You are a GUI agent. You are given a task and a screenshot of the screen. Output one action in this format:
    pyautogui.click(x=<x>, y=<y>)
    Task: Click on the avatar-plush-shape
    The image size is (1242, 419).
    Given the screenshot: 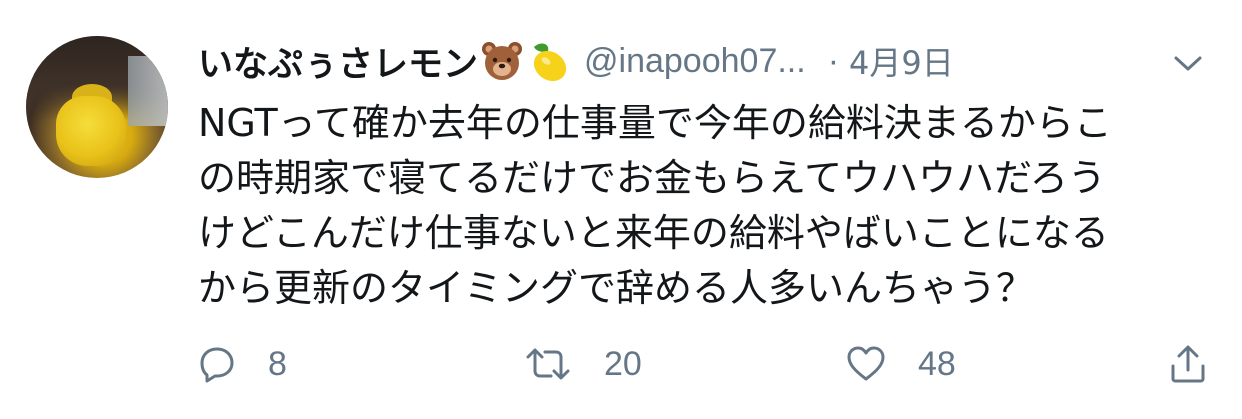 What is the action you would take?
    pyautogui.click(x=91, y=131)
    